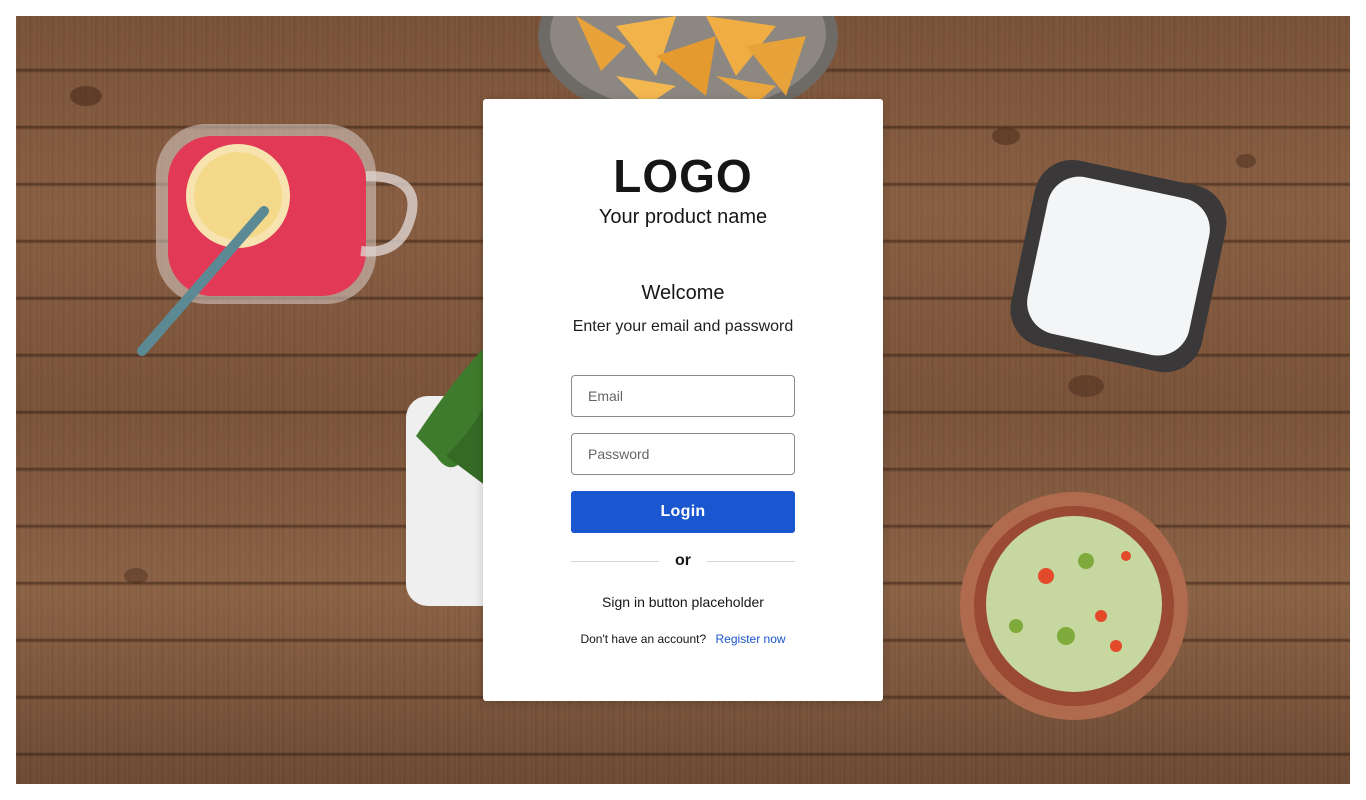 The image size is (1366, 800). What do you see at coordinates (683, 293) in the screenshot?
I see `welcome-heading: Welcome` at bounding box center [683, 293].